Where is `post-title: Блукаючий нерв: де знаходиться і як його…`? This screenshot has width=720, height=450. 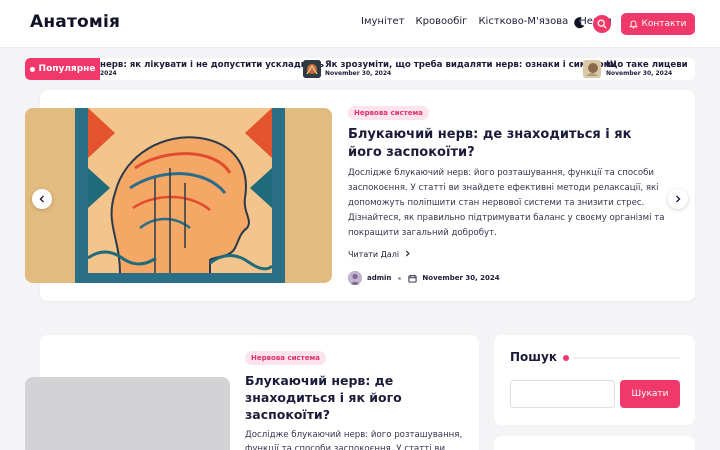
post-title: Блукаючий нерв: де знаходиться і як його… is located at coordinates (355, 397).